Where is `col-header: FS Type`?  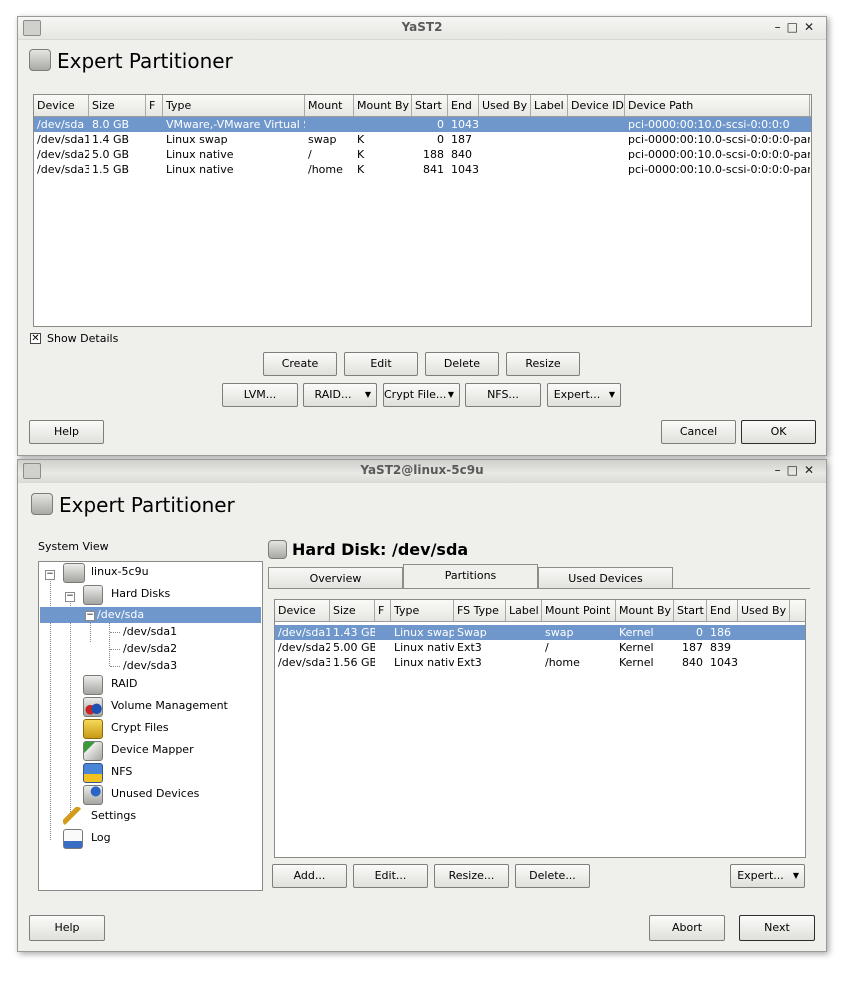
col-header: FS Type is located at coordinates (480, 610).